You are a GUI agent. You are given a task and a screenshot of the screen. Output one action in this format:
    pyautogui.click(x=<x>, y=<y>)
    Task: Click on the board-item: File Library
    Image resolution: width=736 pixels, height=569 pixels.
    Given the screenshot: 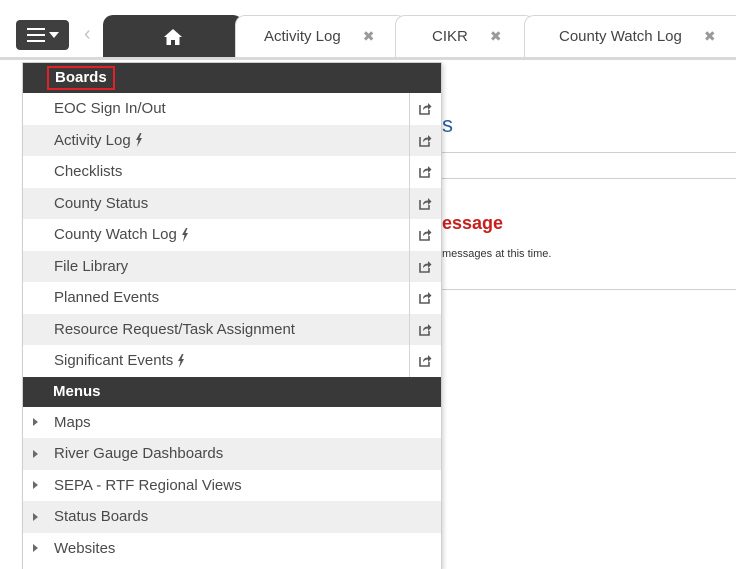 What is the action you would take?
    pyautogui.click(x=232, y=266)
    